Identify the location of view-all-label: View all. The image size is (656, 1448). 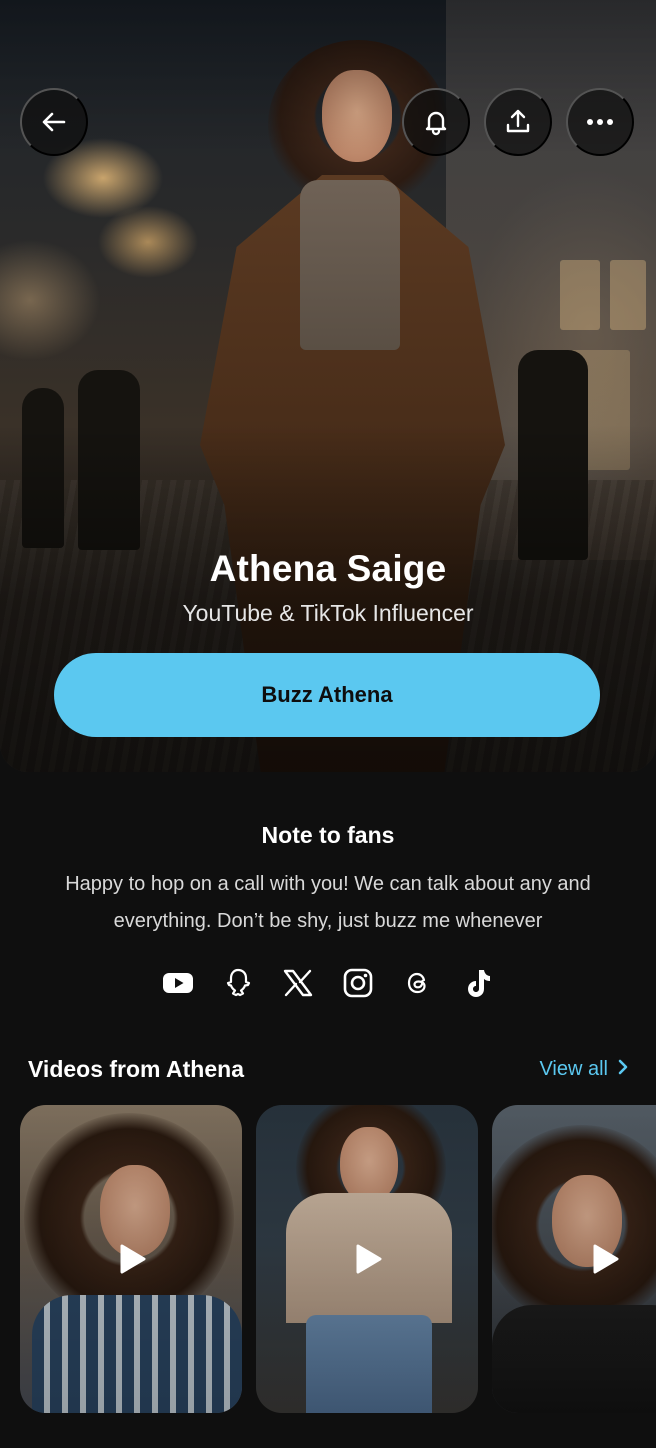
(573, 1069).